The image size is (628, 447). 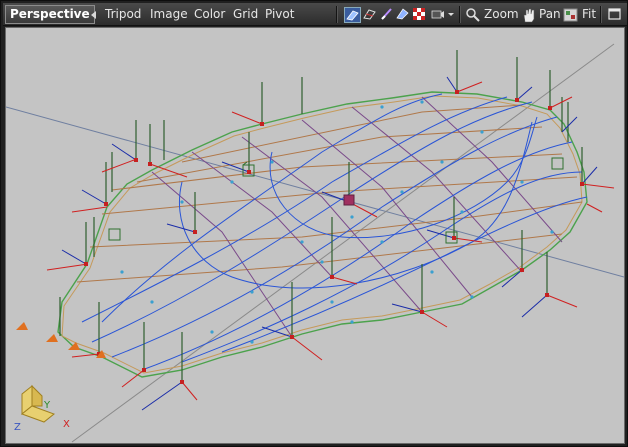 I want to click on menu-image: Image, so click(x=169, y=14).